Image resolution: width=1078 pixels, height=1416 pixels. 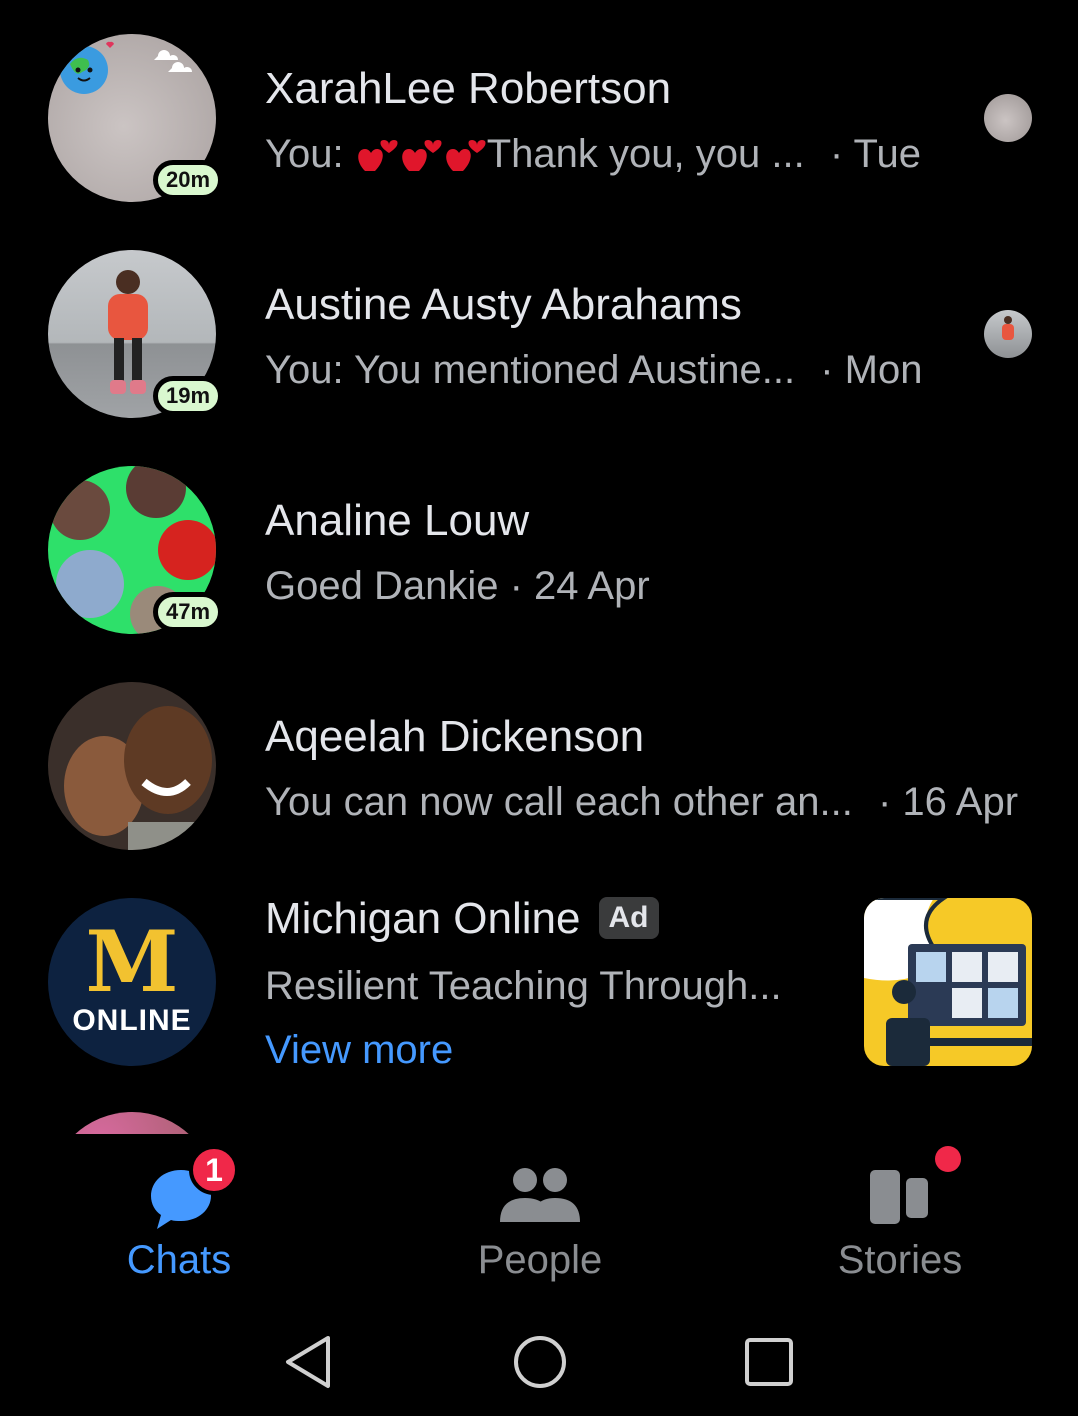 I want to click on preview-prefix: You:, so click(x=304, y=154).